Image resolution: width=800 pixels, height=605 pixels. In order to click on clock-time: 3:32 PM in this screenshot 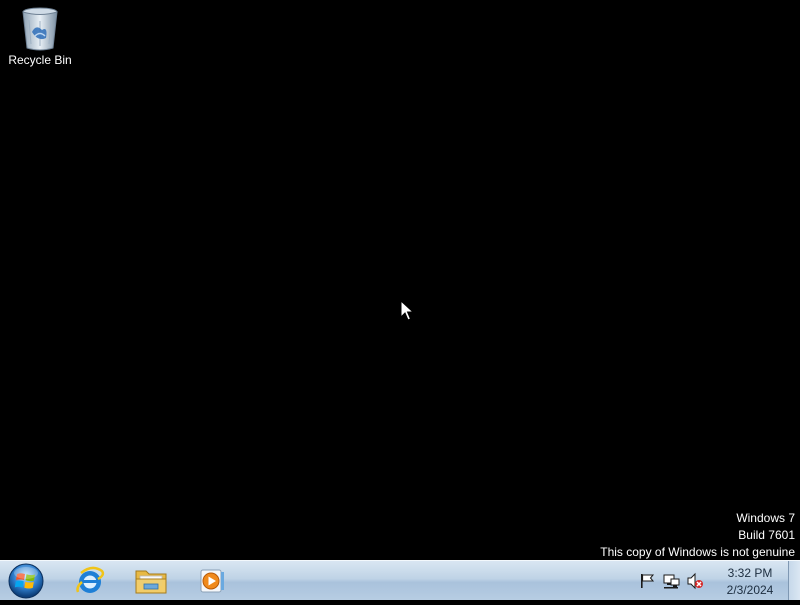, I will do `click(750, 573)`.